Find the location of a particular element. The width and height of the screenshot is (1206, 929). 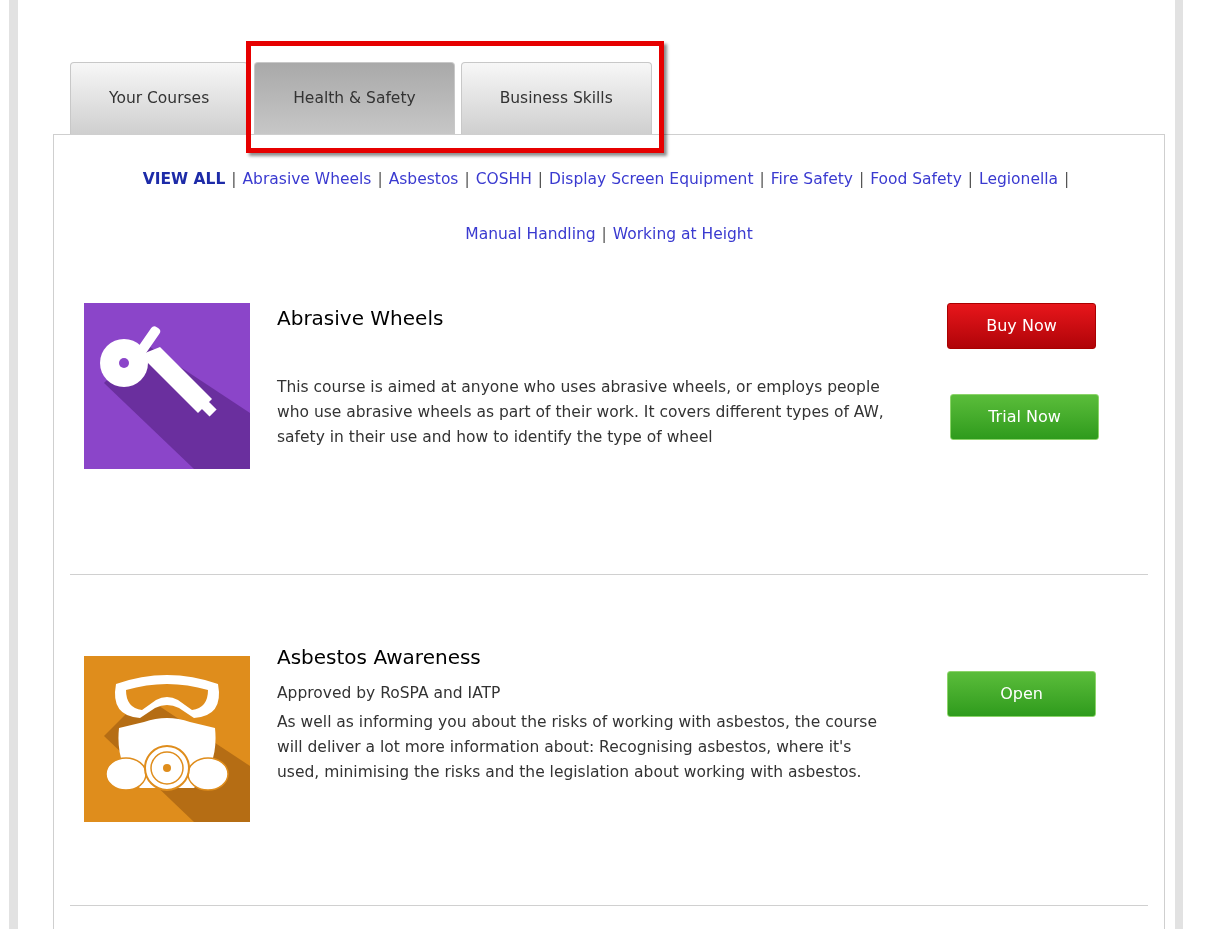

category-link: Abrasive Wheels is located at coordinates (307, 179).